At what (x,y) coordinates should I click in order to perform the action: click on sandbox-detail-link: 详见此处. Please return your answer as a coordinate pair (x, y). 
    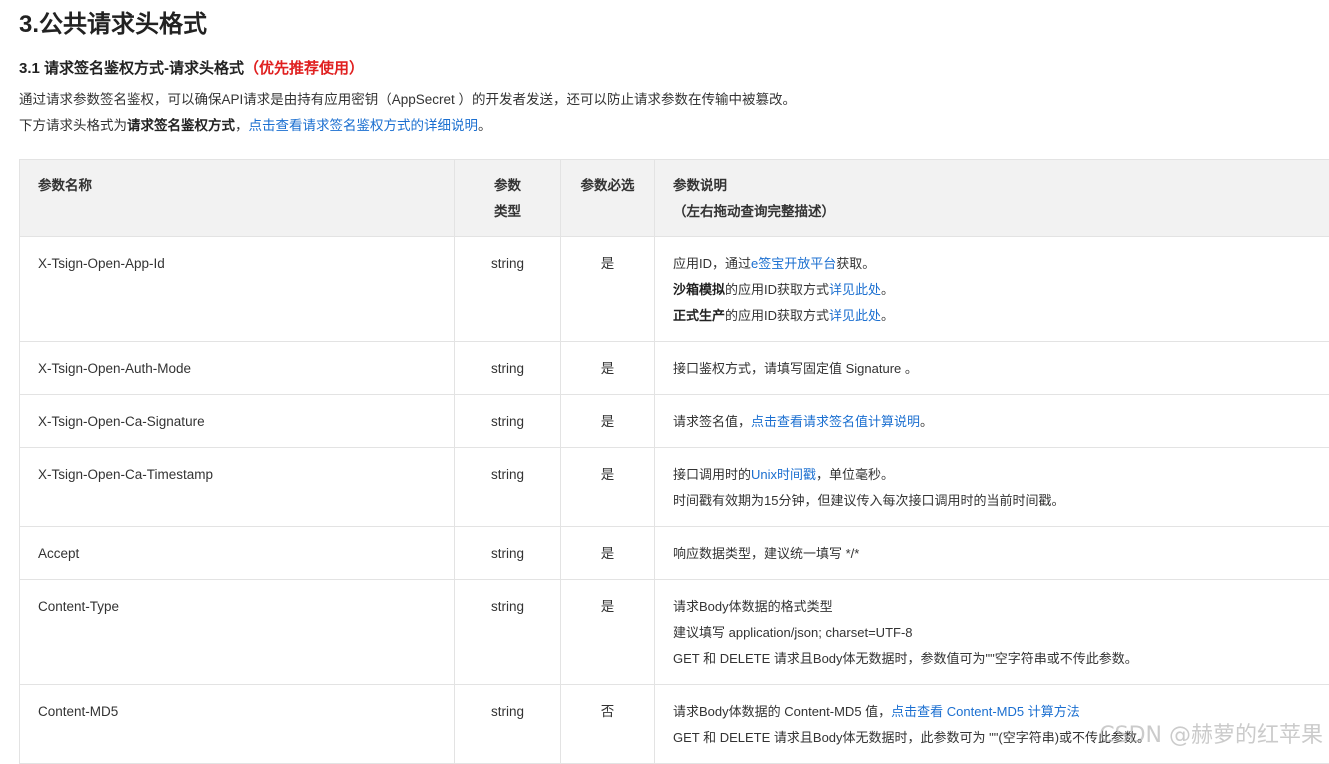
    Looking at the image, I should click on (855, 289).